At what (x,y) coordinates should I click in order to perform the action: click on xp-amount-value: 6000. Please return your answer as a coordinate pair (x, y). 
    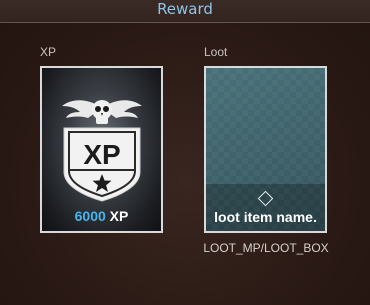
    Looking at the image, I should click on (90, 216).